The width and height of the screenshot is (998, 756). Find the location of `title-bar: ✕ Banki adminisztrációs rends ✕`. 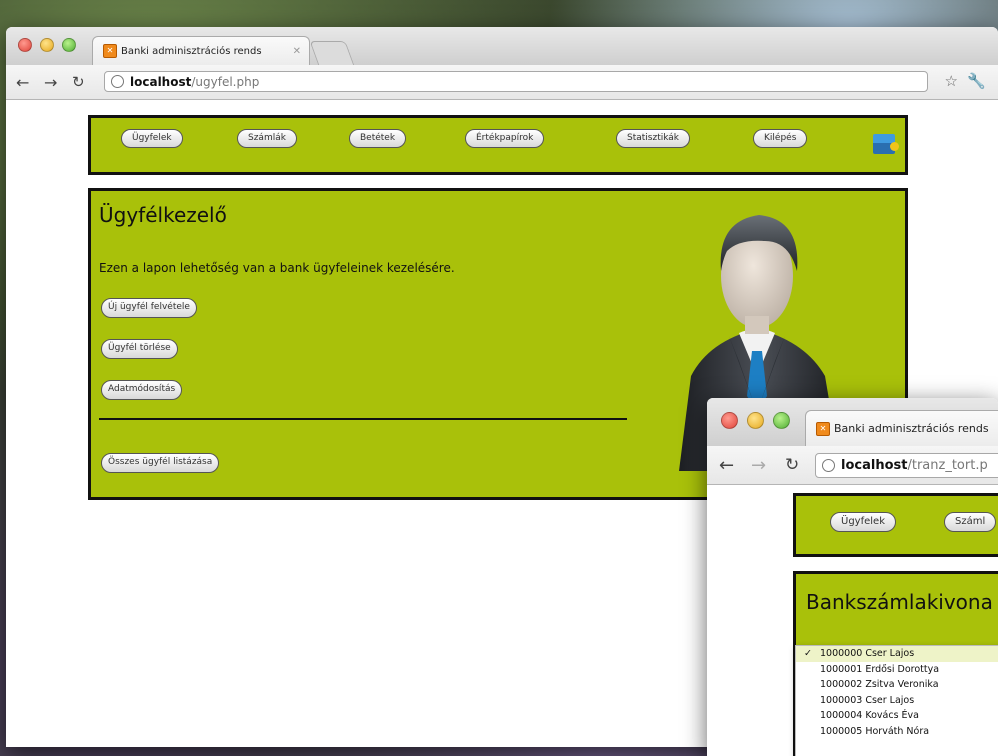

title-bar: ✕ Banki adminisztrációs rends ✕ is located at coordinates (502, 46).